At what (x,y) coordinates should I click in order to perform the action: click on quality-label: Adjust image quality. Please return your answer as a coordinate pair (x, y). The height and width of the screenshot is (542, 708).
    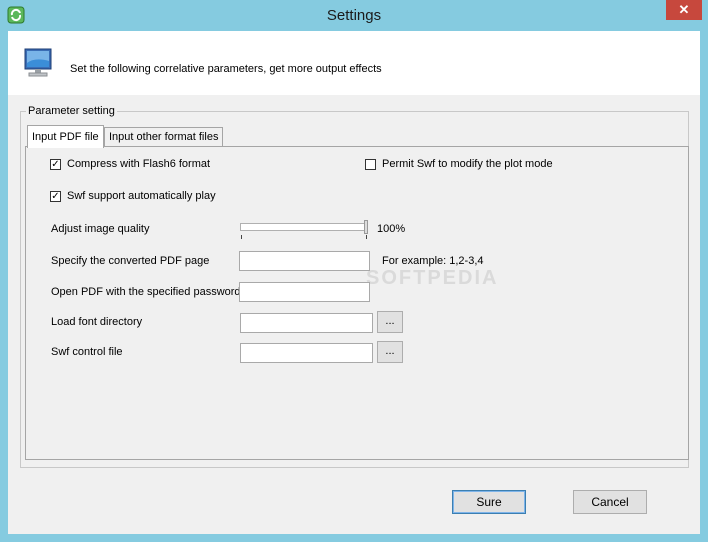
    Looking at the image, I should click on (100, 229).